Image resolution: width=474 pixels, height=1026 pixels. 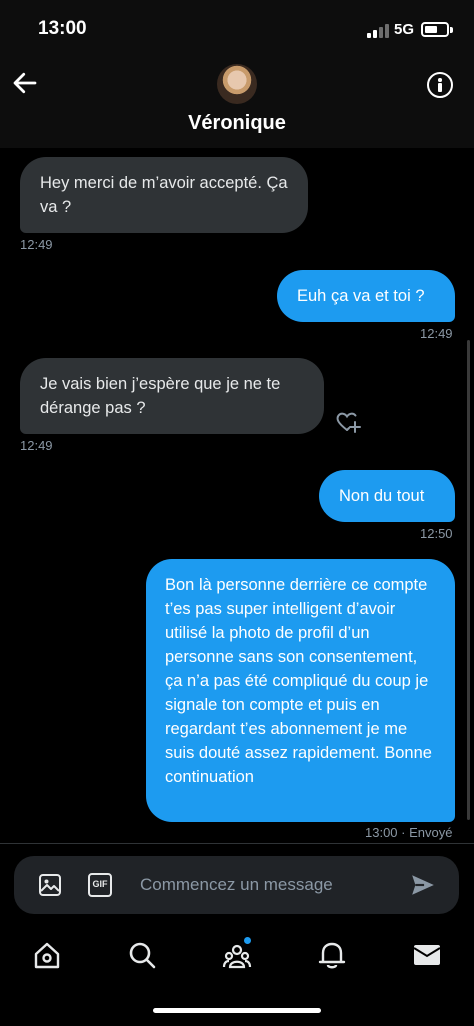 What do you see at coordinates (440, 85) in the screenshot?
I see `info-icon` at bounding box center [440, 85].